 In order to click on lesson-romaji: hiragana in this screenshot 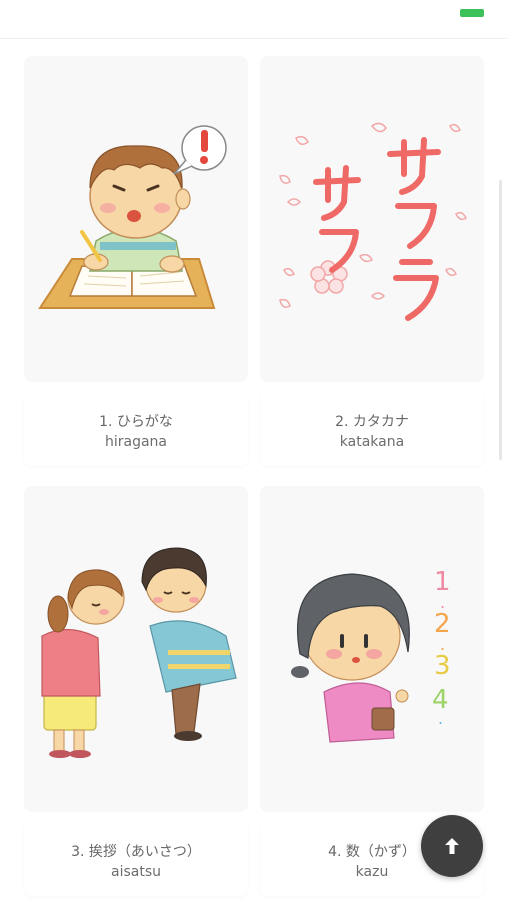, I will do `click(135, 442)`.